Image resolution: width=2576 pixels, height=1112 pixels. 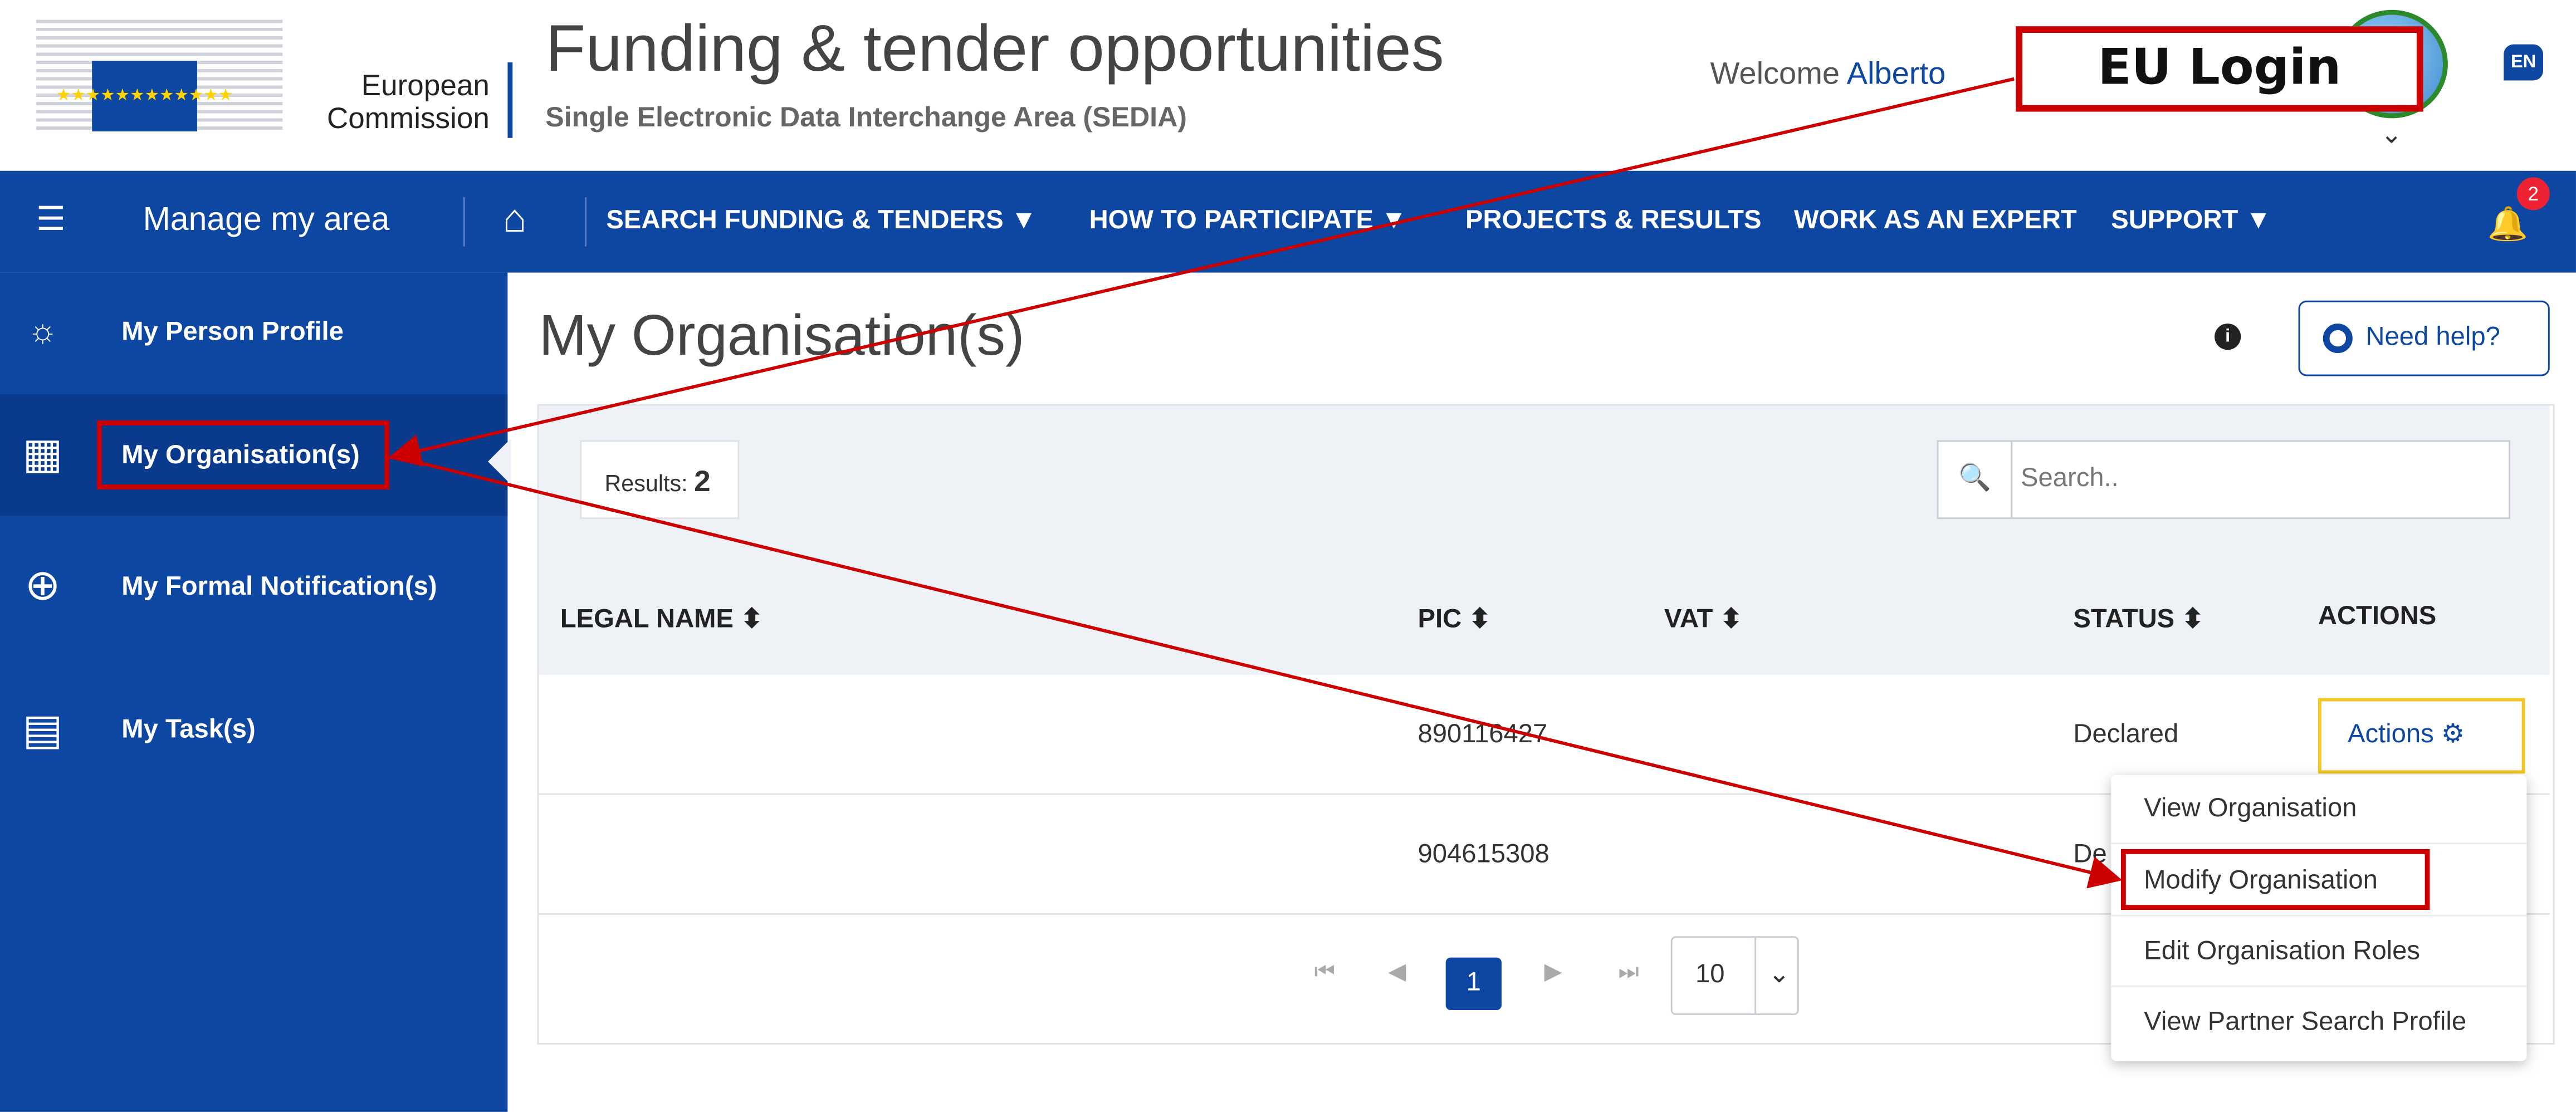 I want to click on sidebar-item-label: My Formal Notification(s), so click(x=279, y=587).